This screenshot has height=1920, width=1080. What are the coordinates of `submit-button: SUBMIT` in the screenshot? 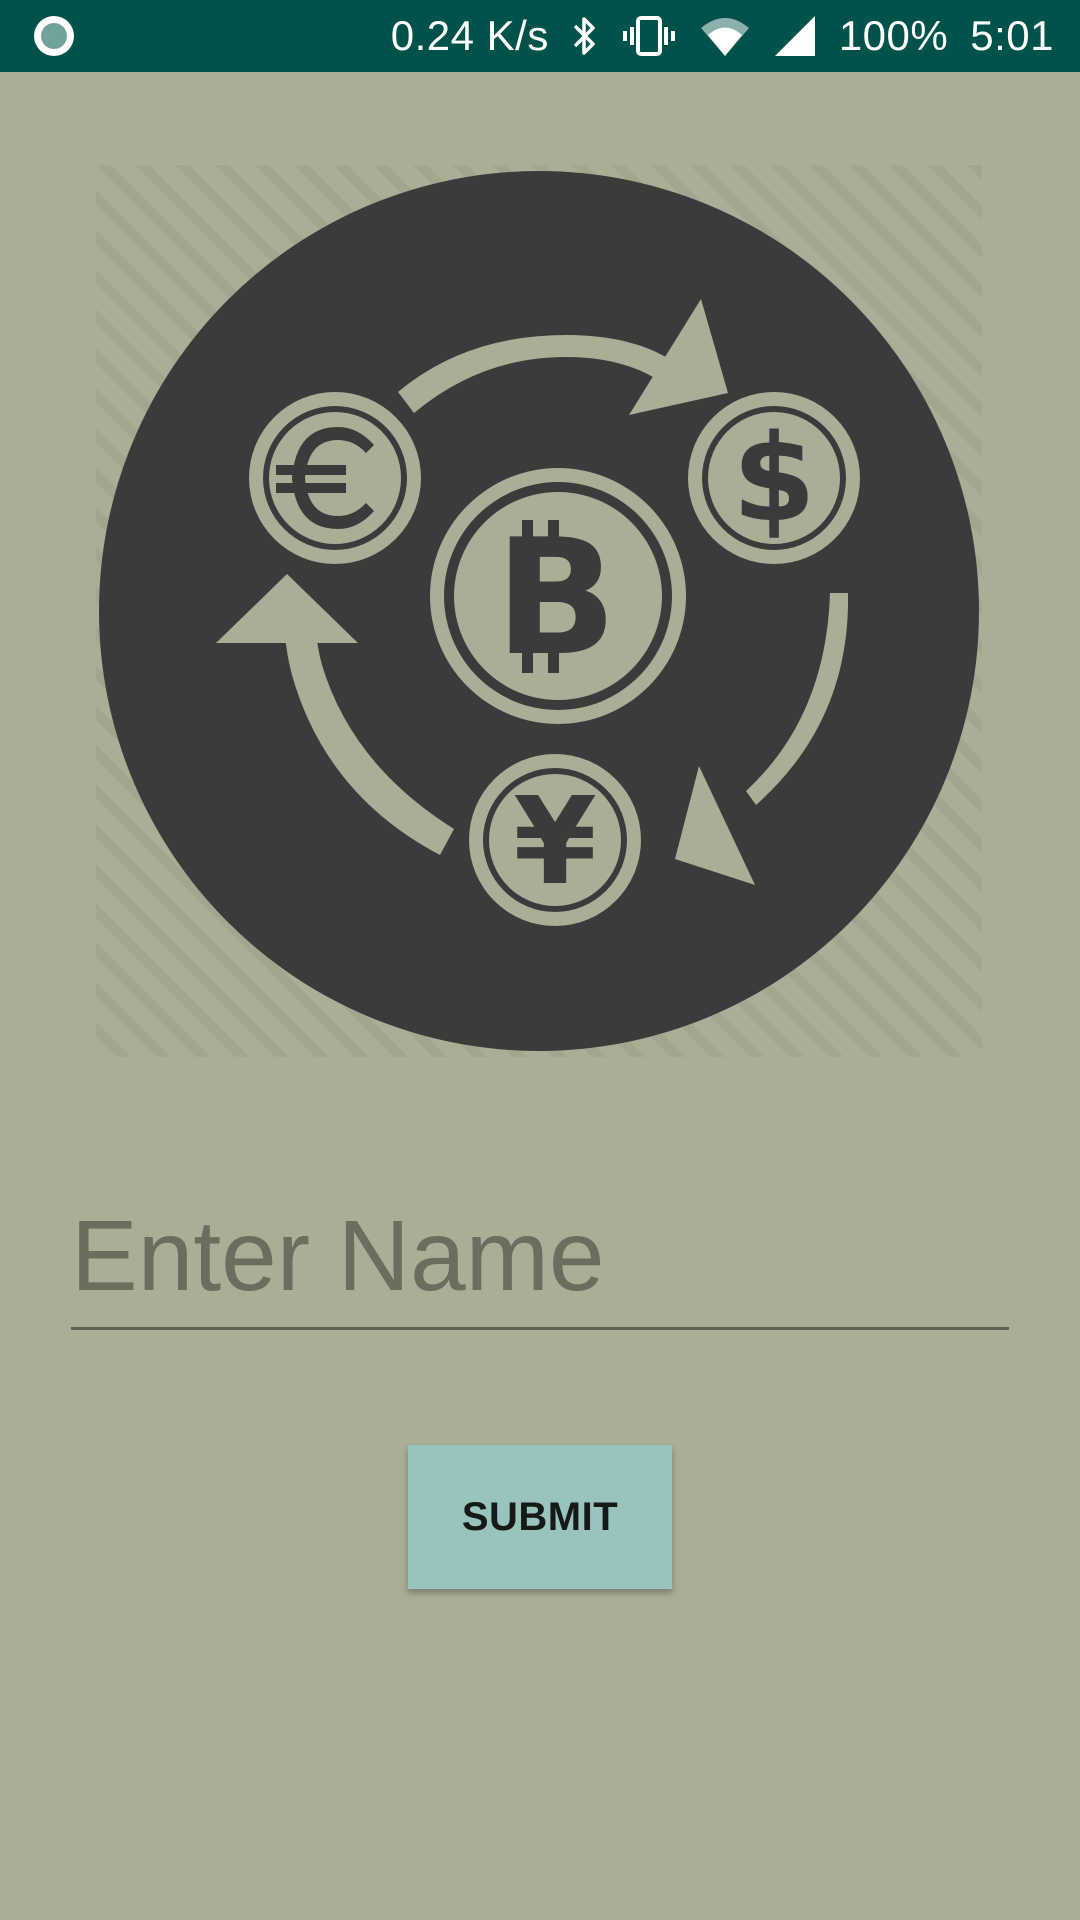 It's located at (540, 1517).